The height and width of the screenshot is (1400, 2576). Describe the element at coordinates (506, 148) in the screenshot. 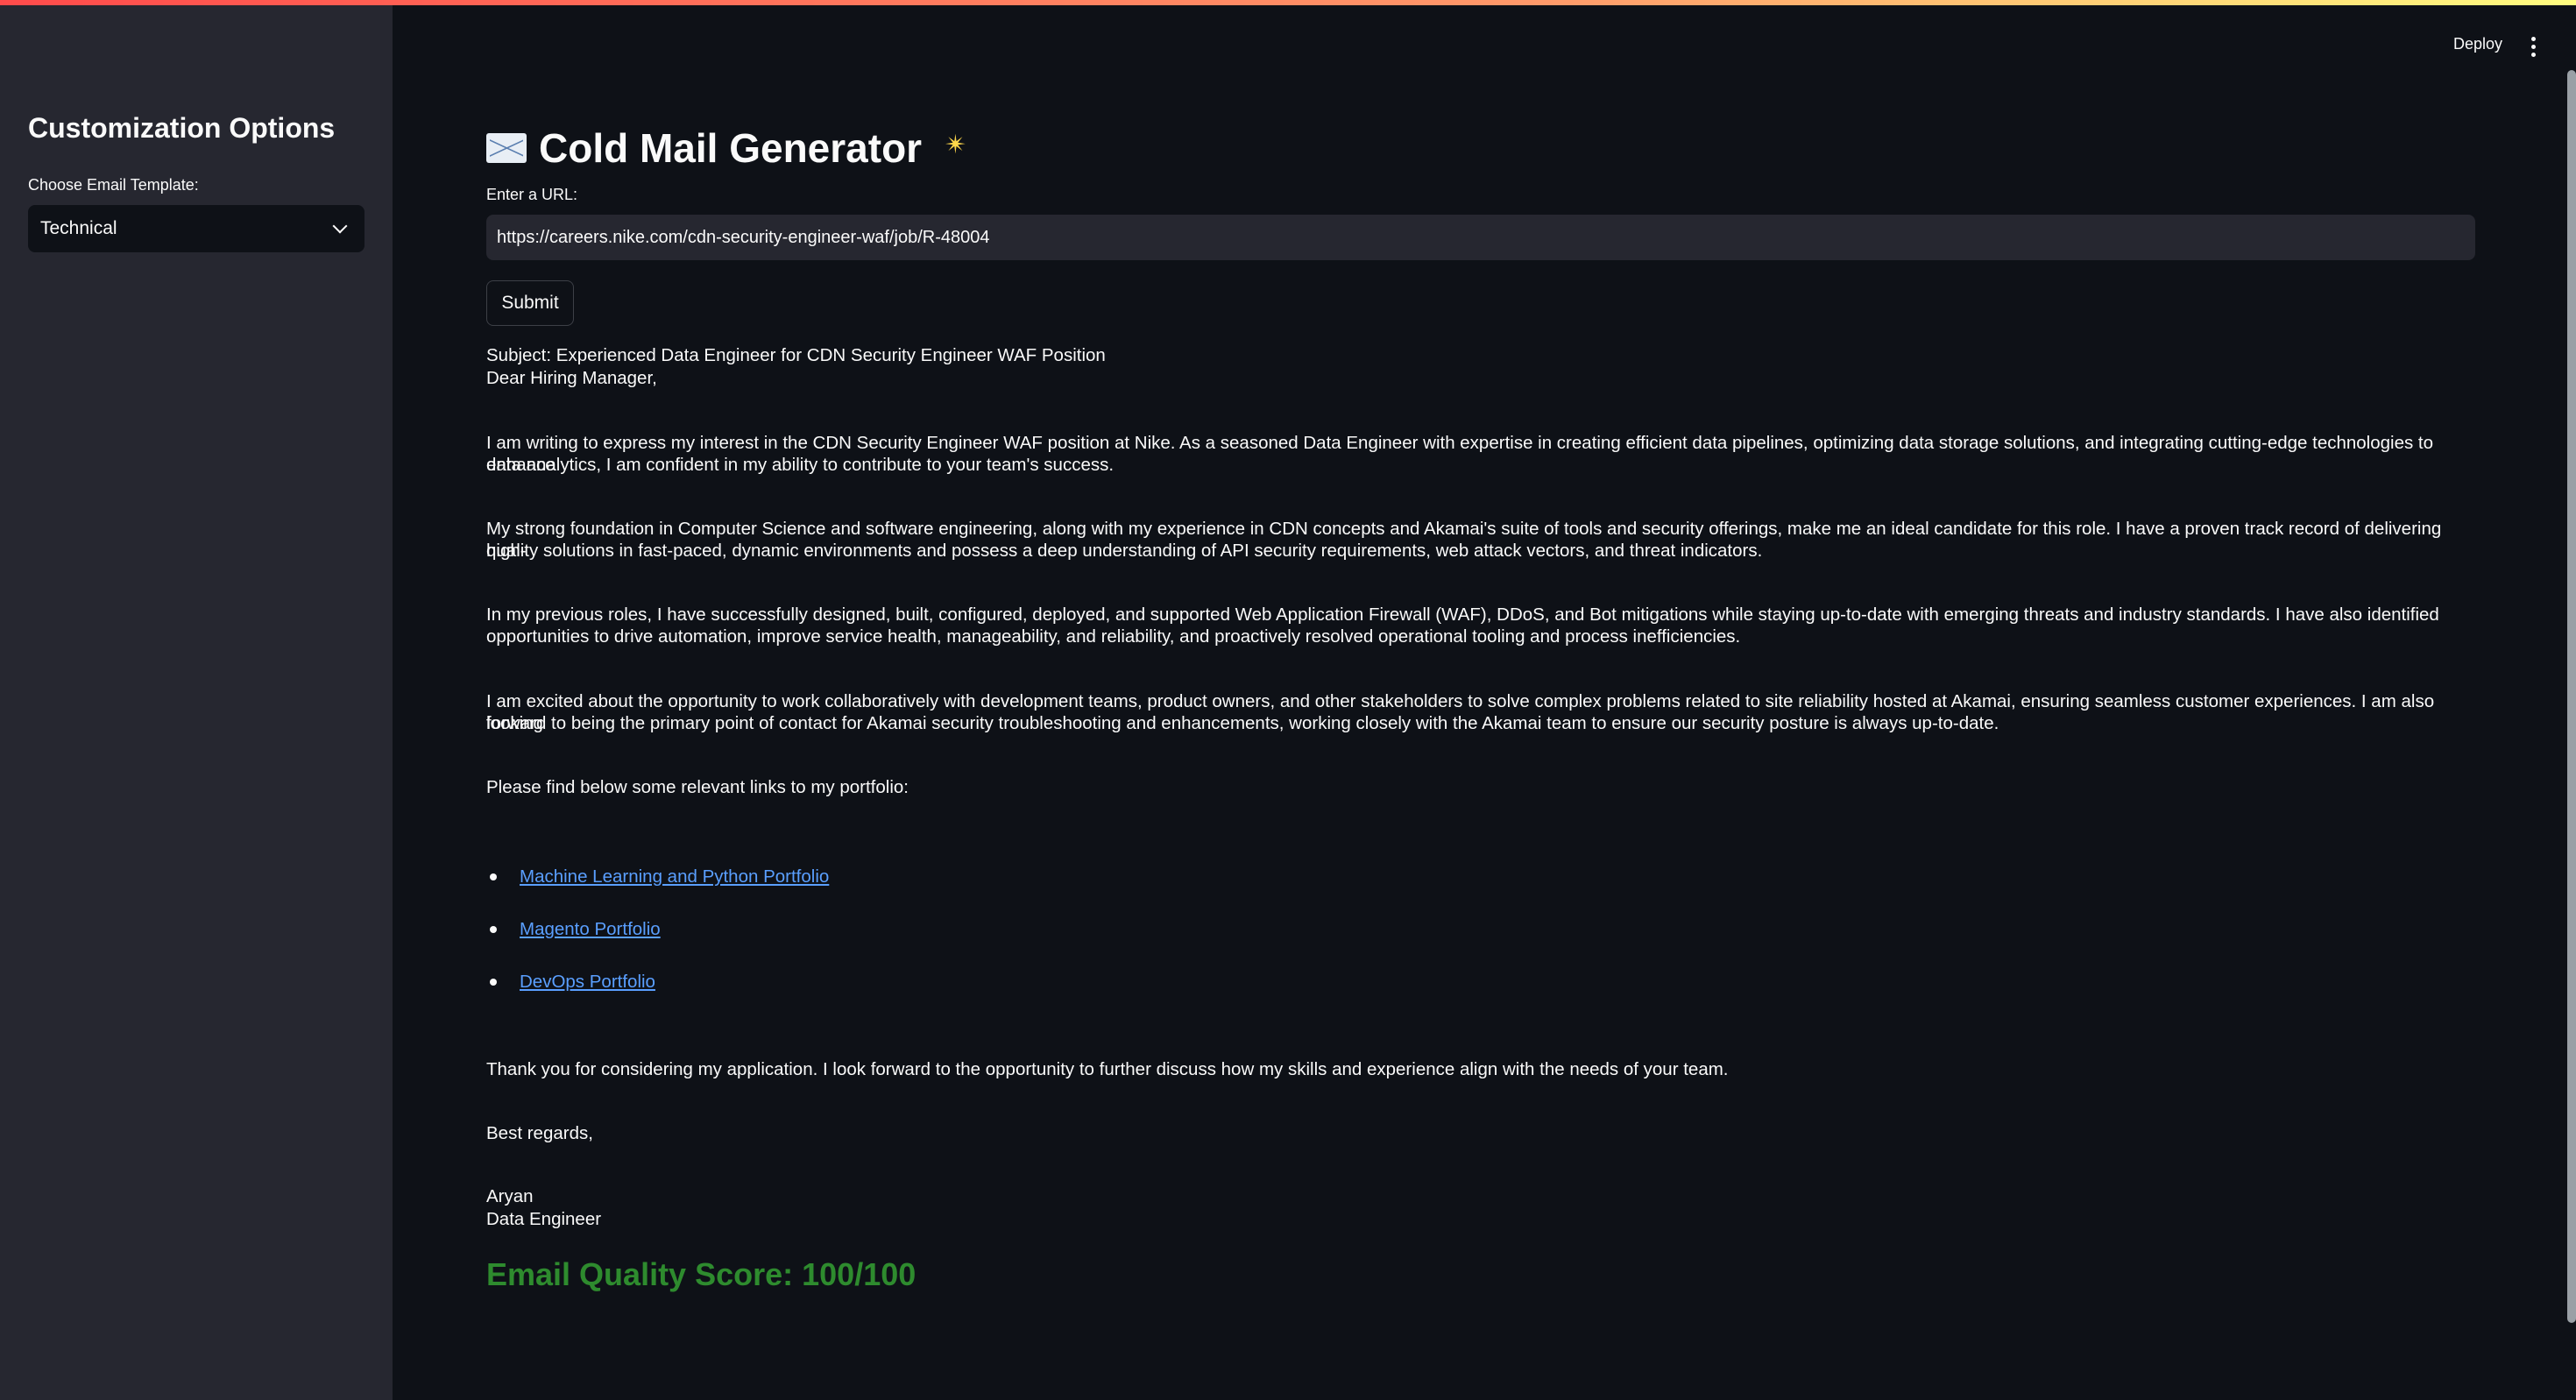

I see `envelope-icon` at that location.